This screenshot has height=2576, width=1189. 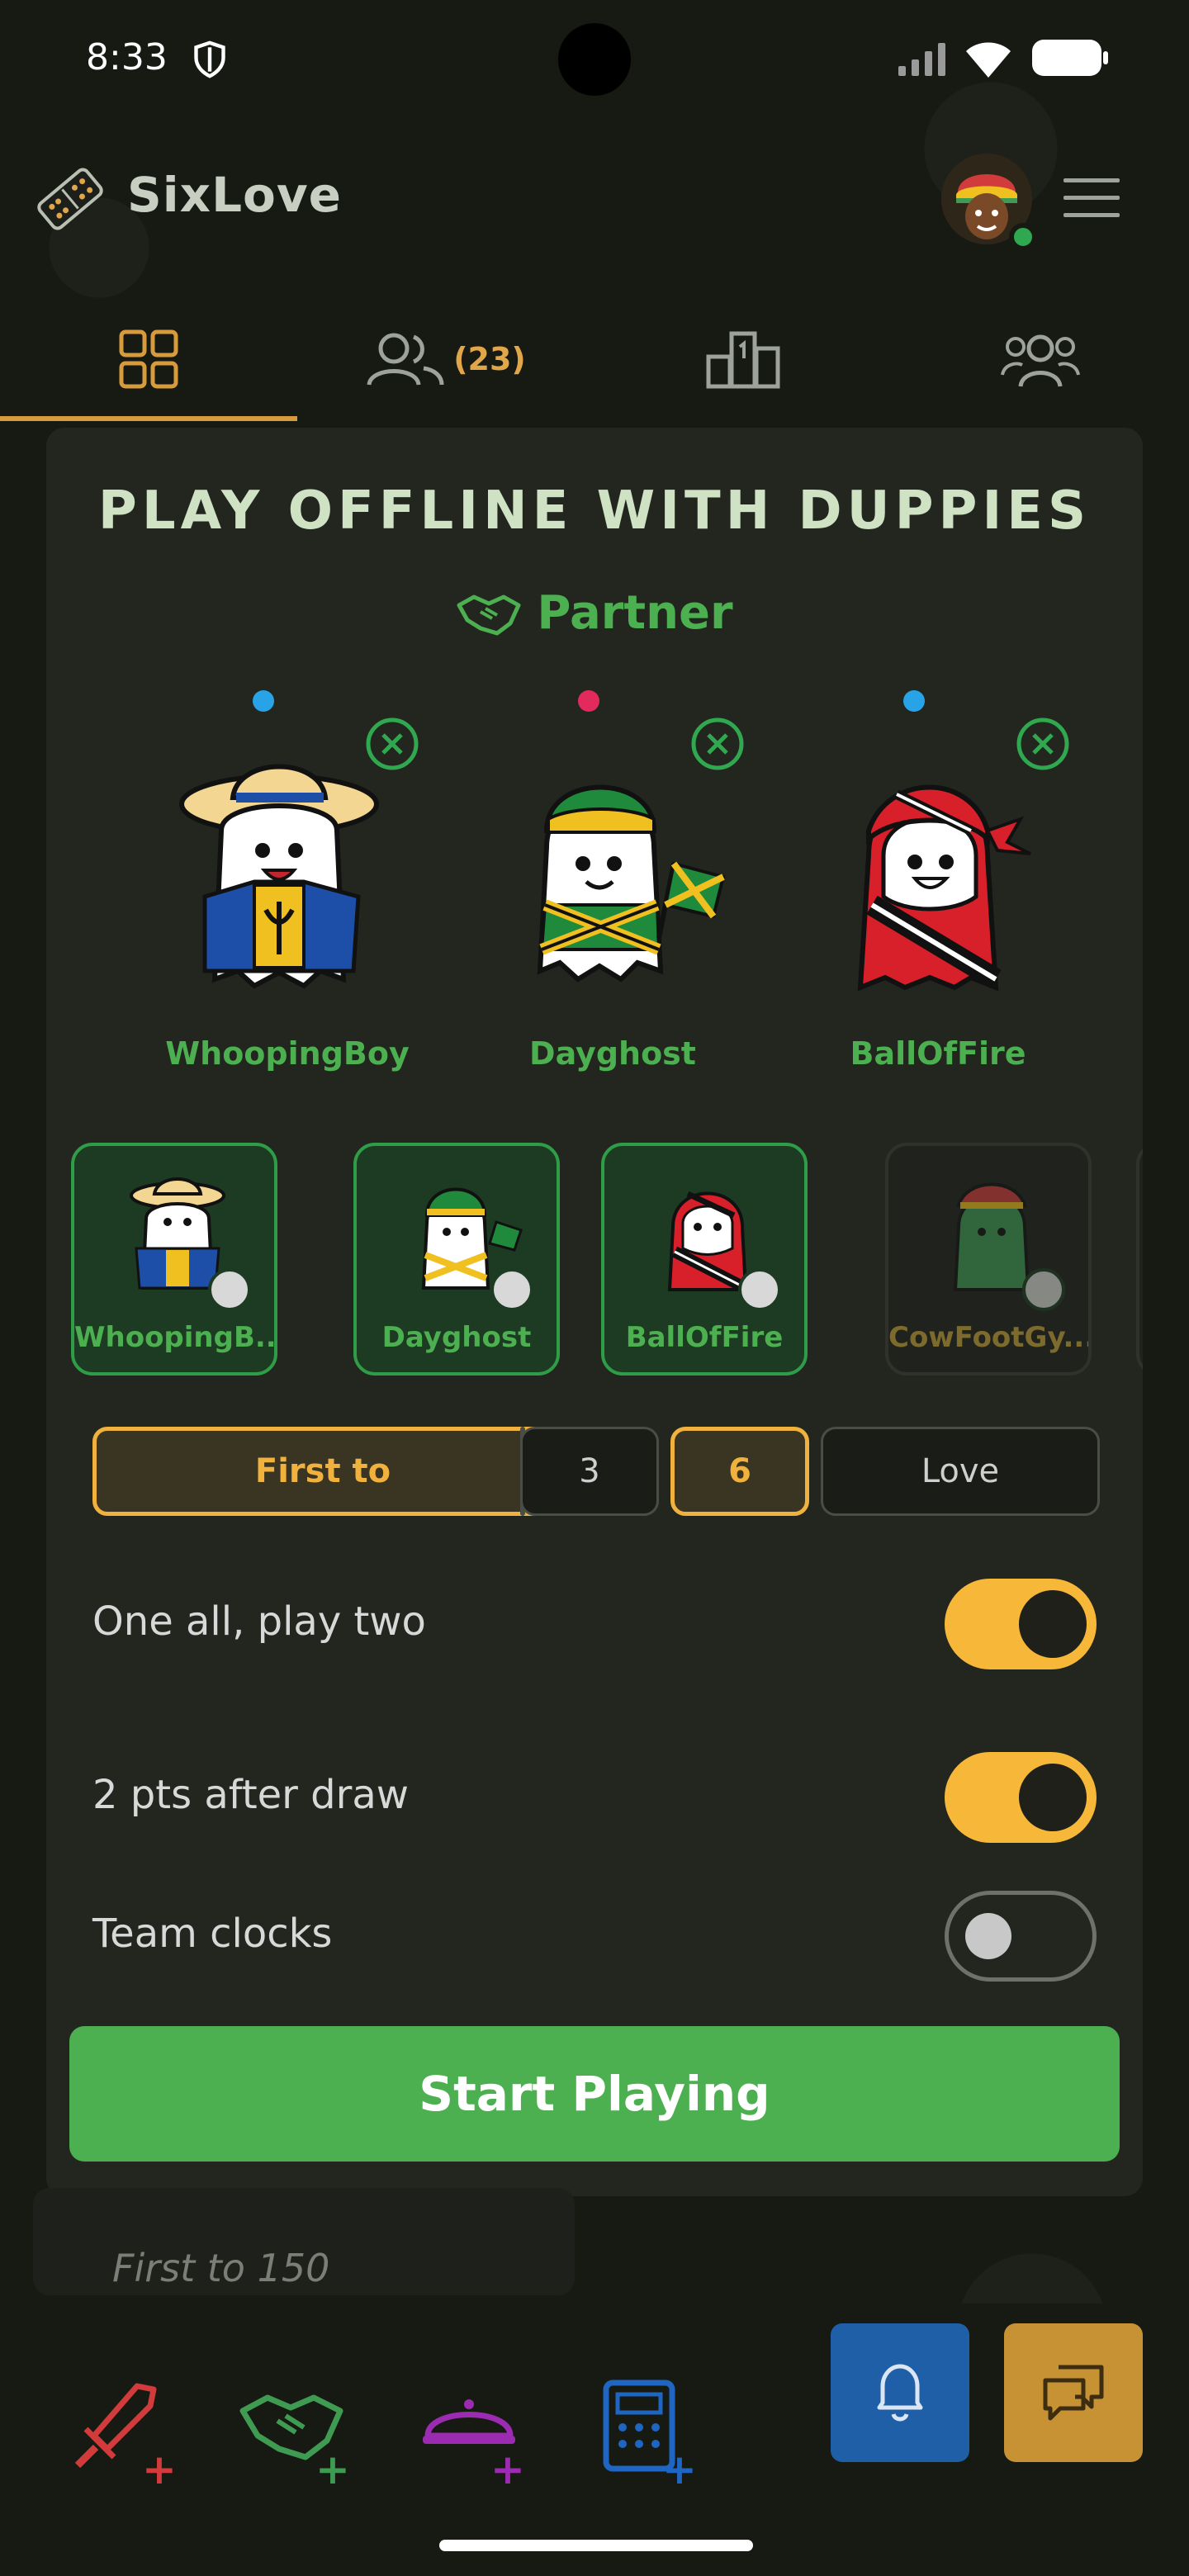 What do you see at coordinates (704, 1259) in the screenshot?
I see `roster-card-balloffire: BallOfFire` at bounding box center [704, 1259].